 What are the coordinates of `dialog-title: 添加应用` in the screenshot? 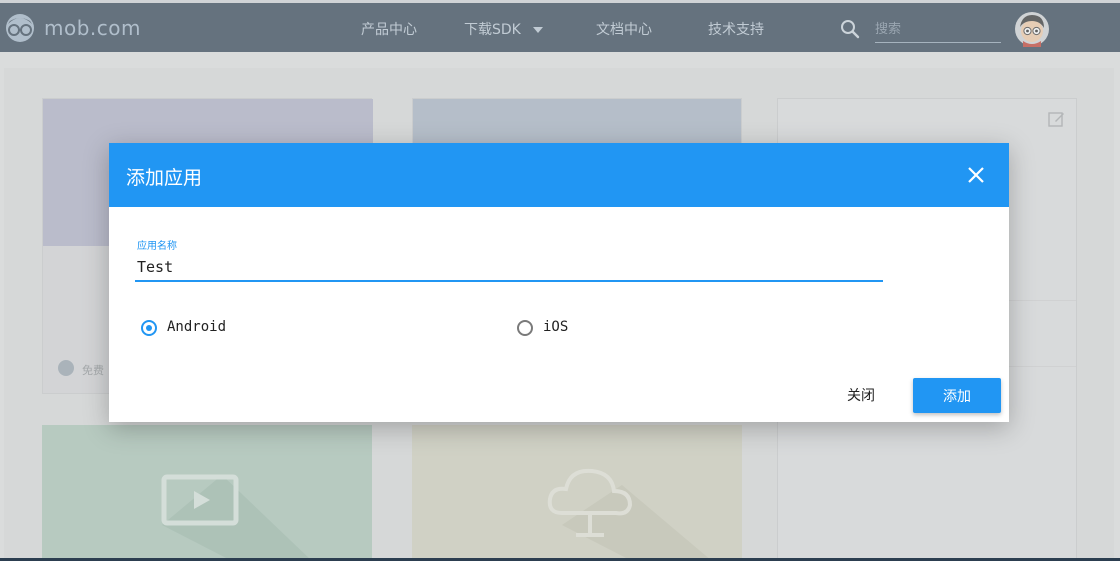 It's located at (164, 178).